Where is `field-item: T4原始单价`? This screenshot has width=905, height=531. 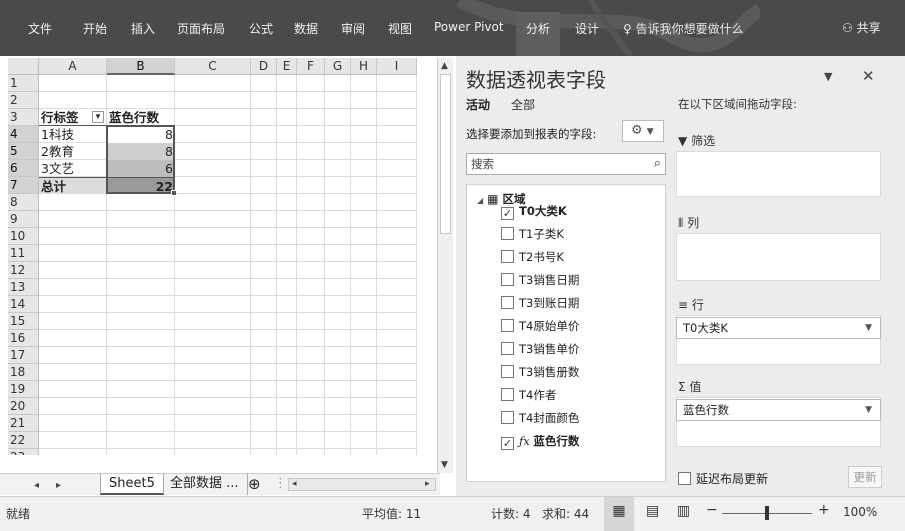
field-item: T4原始单价 is located at coordinates (540, 326).